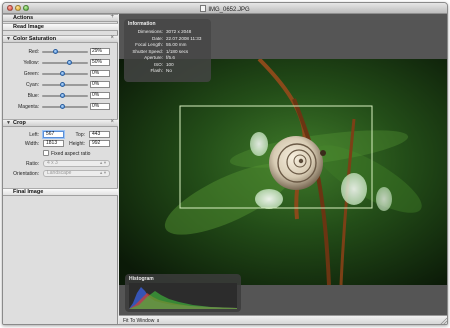 This screenshot has width=450, height=328. I want to click on saturation-label: Cyan:, so click(32, 85).